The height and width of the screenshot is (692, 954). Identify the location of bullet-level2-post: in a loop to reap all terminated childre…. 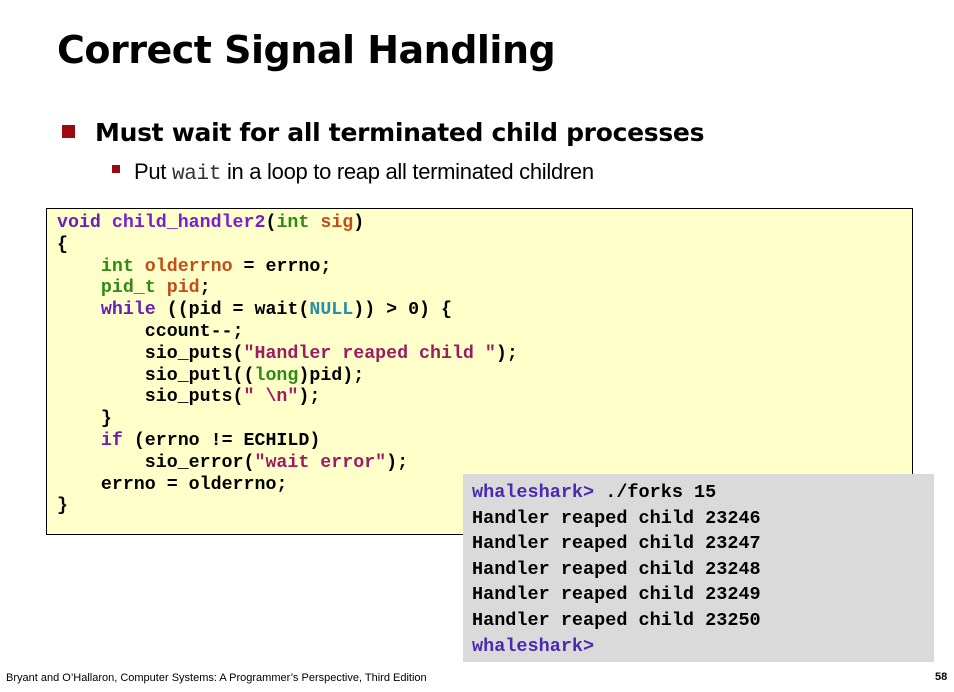
(407, 171).